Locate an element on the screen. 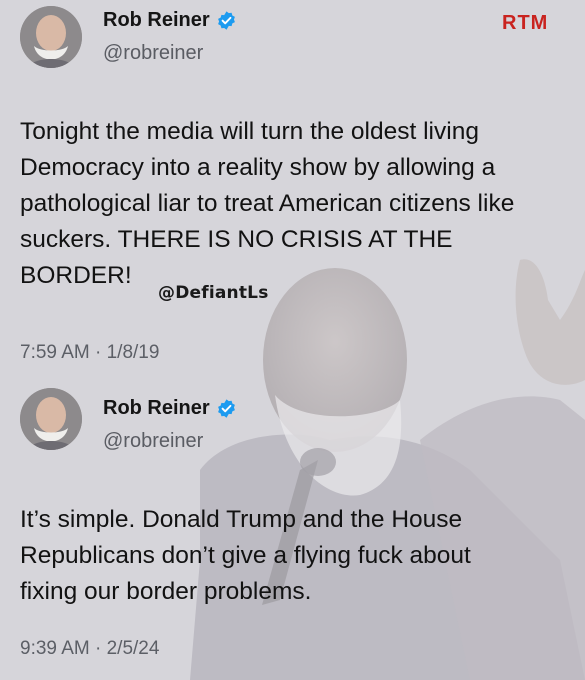 The image size is (585, 680). tweet-timestamp: 9:39 AM · 2/5/24 is located at coordinates (89, 649).